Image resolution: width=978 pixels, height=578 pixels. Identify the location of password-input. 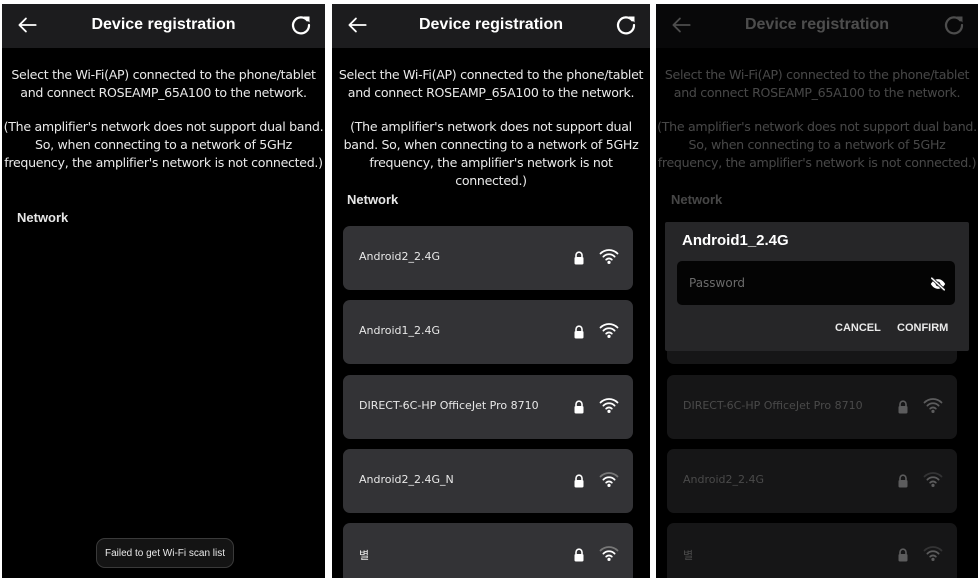
(816, 283).